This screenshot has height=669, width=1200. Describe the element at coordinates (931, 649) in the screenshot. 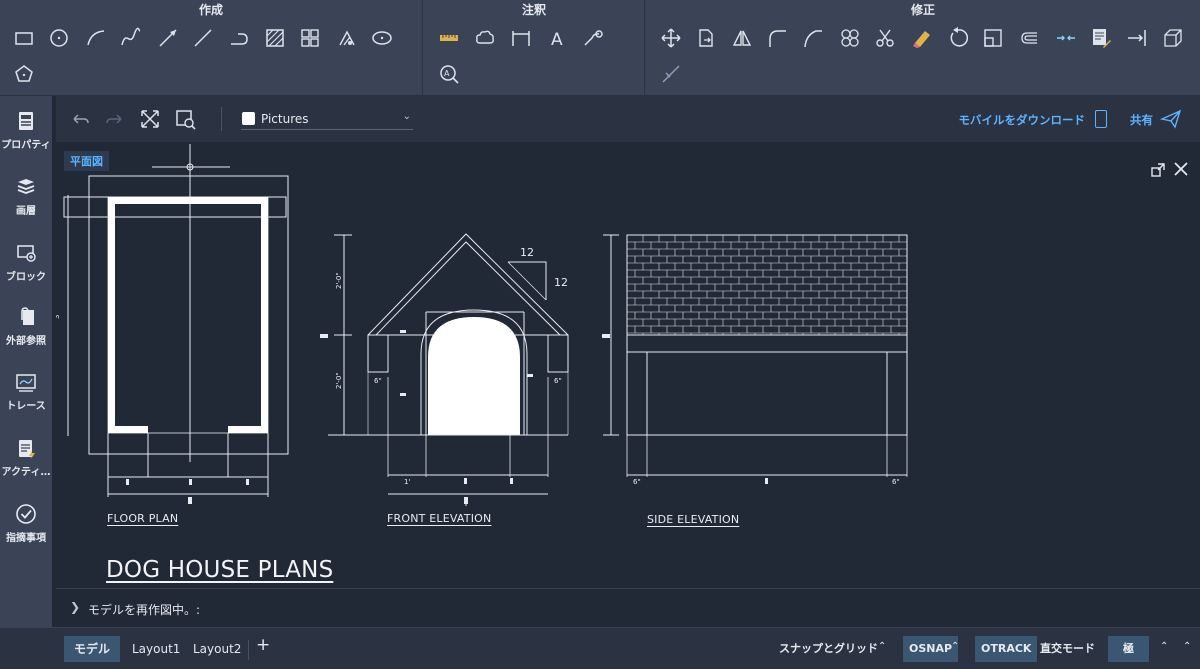

I see `osnap-toggle: OSNAP` at that location.